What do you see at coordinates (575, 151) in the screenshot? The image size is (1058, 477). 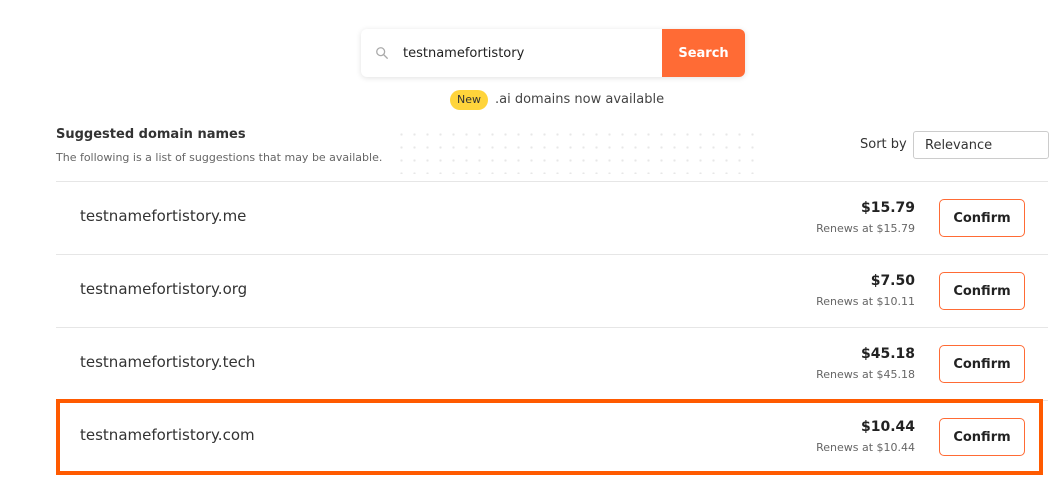 I see `decorative-dot-pattern` at bounding box center [575, 151].